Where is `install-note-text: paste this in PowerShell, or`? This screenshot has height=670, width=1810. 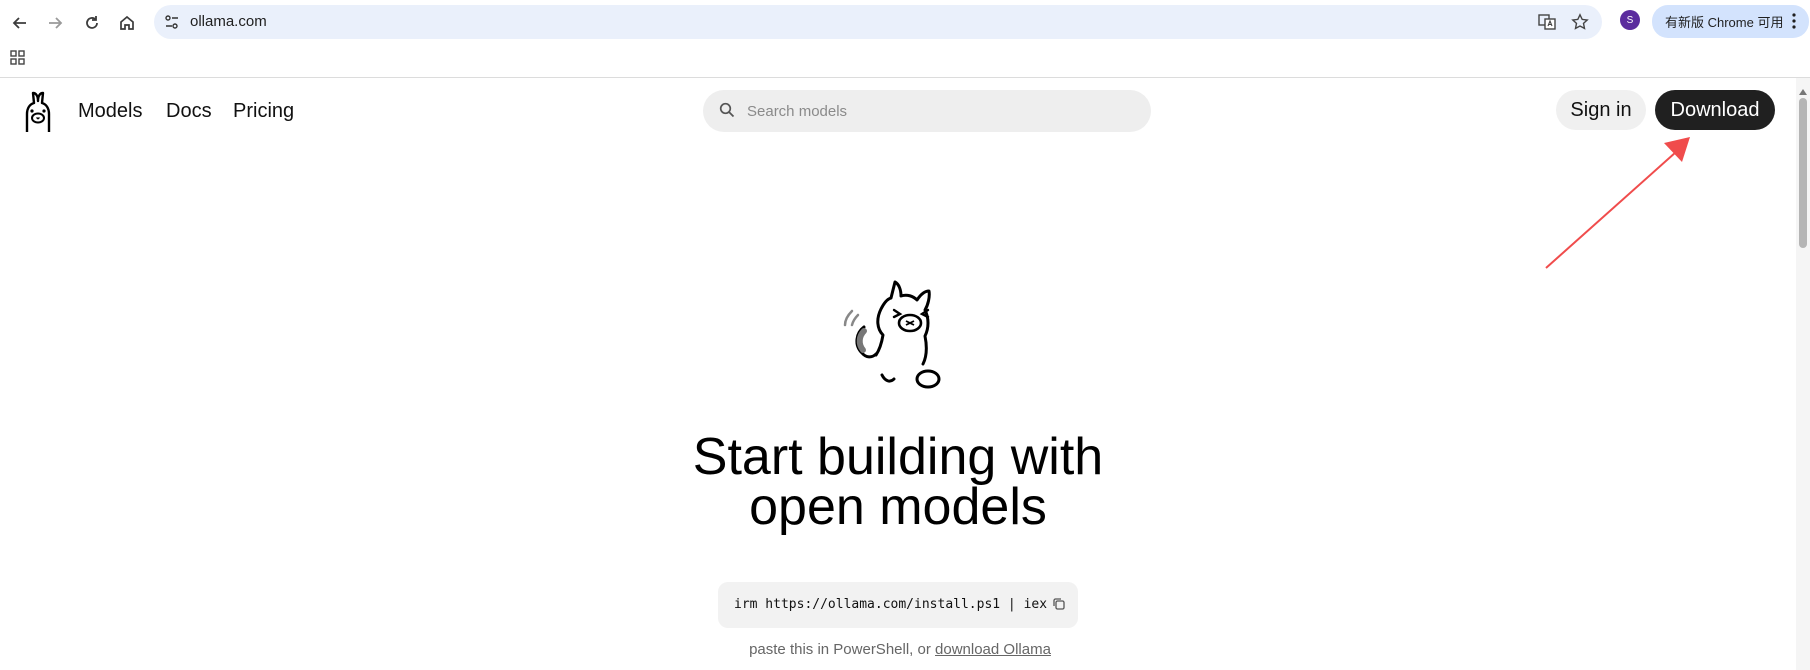
install-note-text: paste this in PowerShell, or is located at coordinates (842, 649).